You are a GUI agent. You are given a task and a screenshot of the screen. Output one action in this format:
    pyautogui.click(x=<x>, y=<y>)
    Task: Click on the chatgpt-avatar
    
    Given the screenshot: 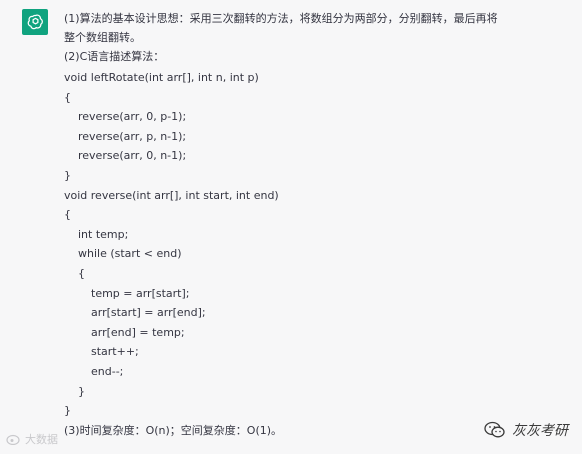 What is the action you would take?
    pyautogui.click(x=35, y=22)
    